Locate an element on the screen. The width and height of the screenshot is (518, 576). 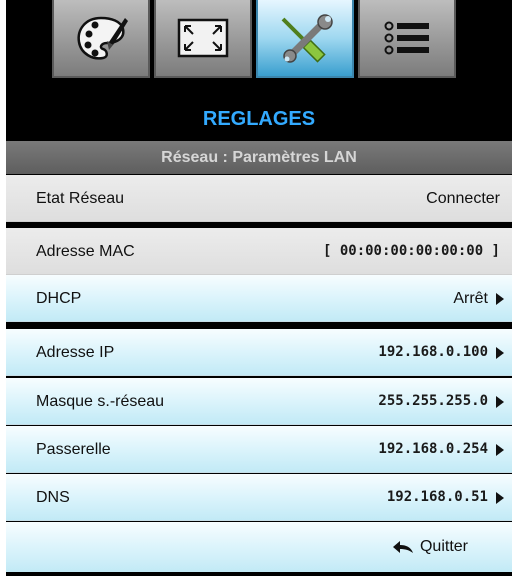
row-value: [ 00:00:00:00:00:00 ] is located at coordinates (411, 251).